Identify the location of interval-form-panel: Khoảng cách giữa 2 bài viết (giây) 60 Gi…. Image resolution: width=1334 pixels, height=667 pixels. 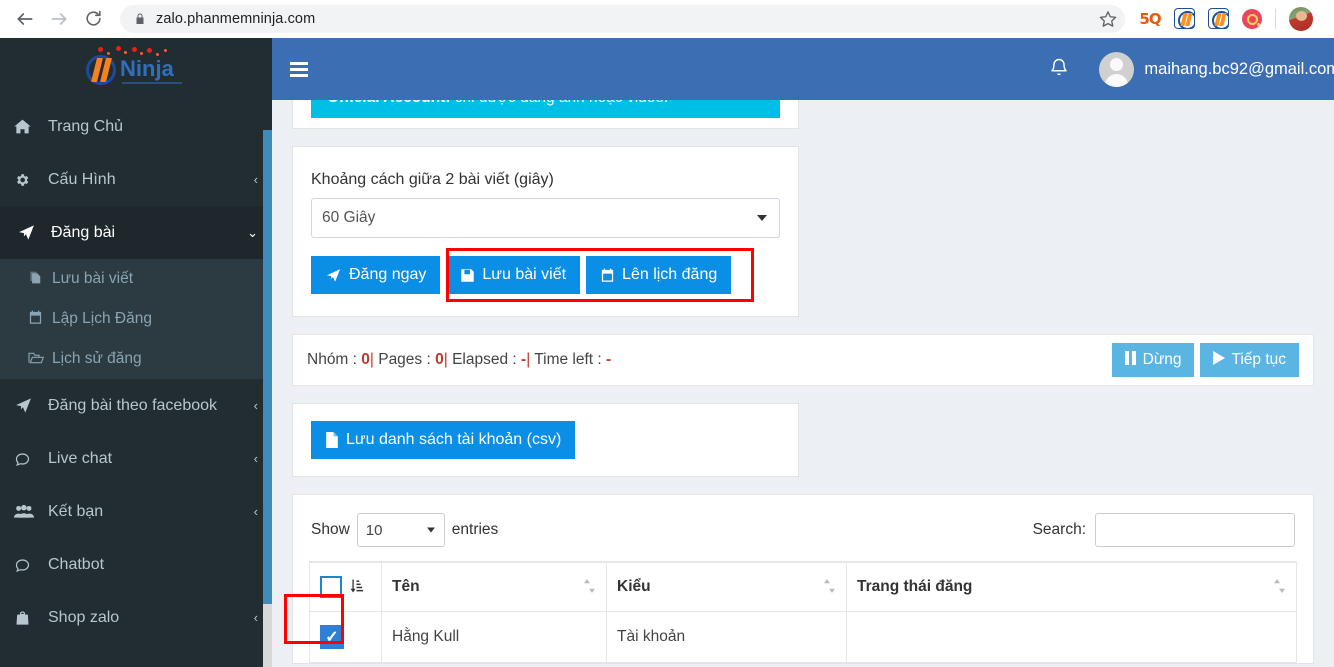
(545, 231).